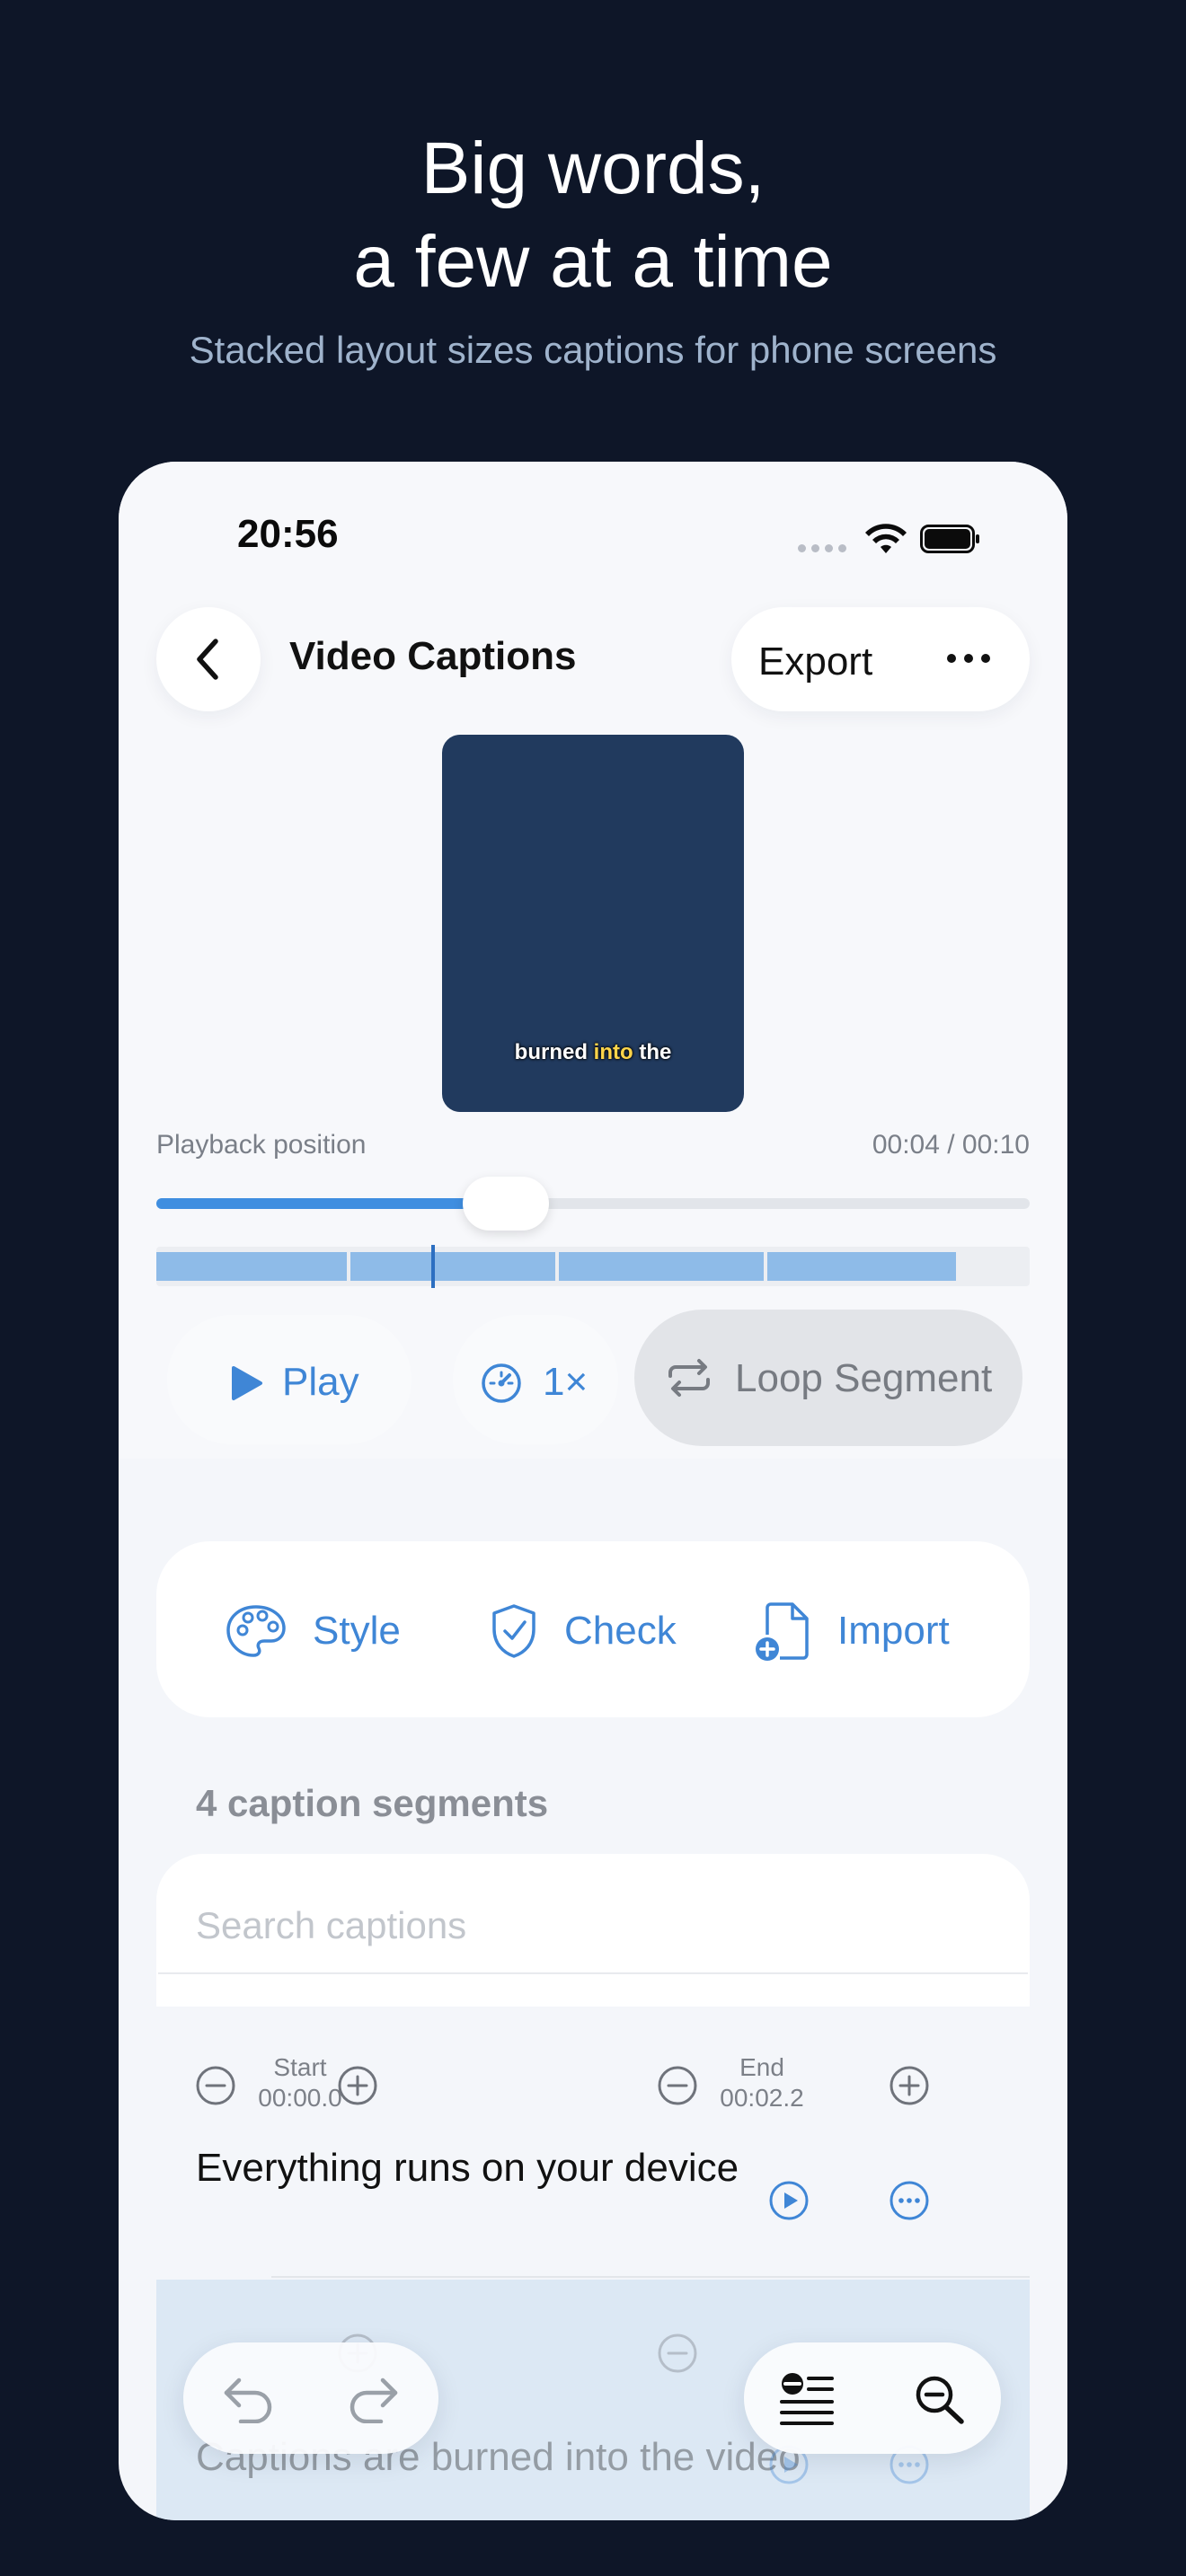 The image size is (1186, 2576). I want to click on import-button: Import, so click(851, 1631).